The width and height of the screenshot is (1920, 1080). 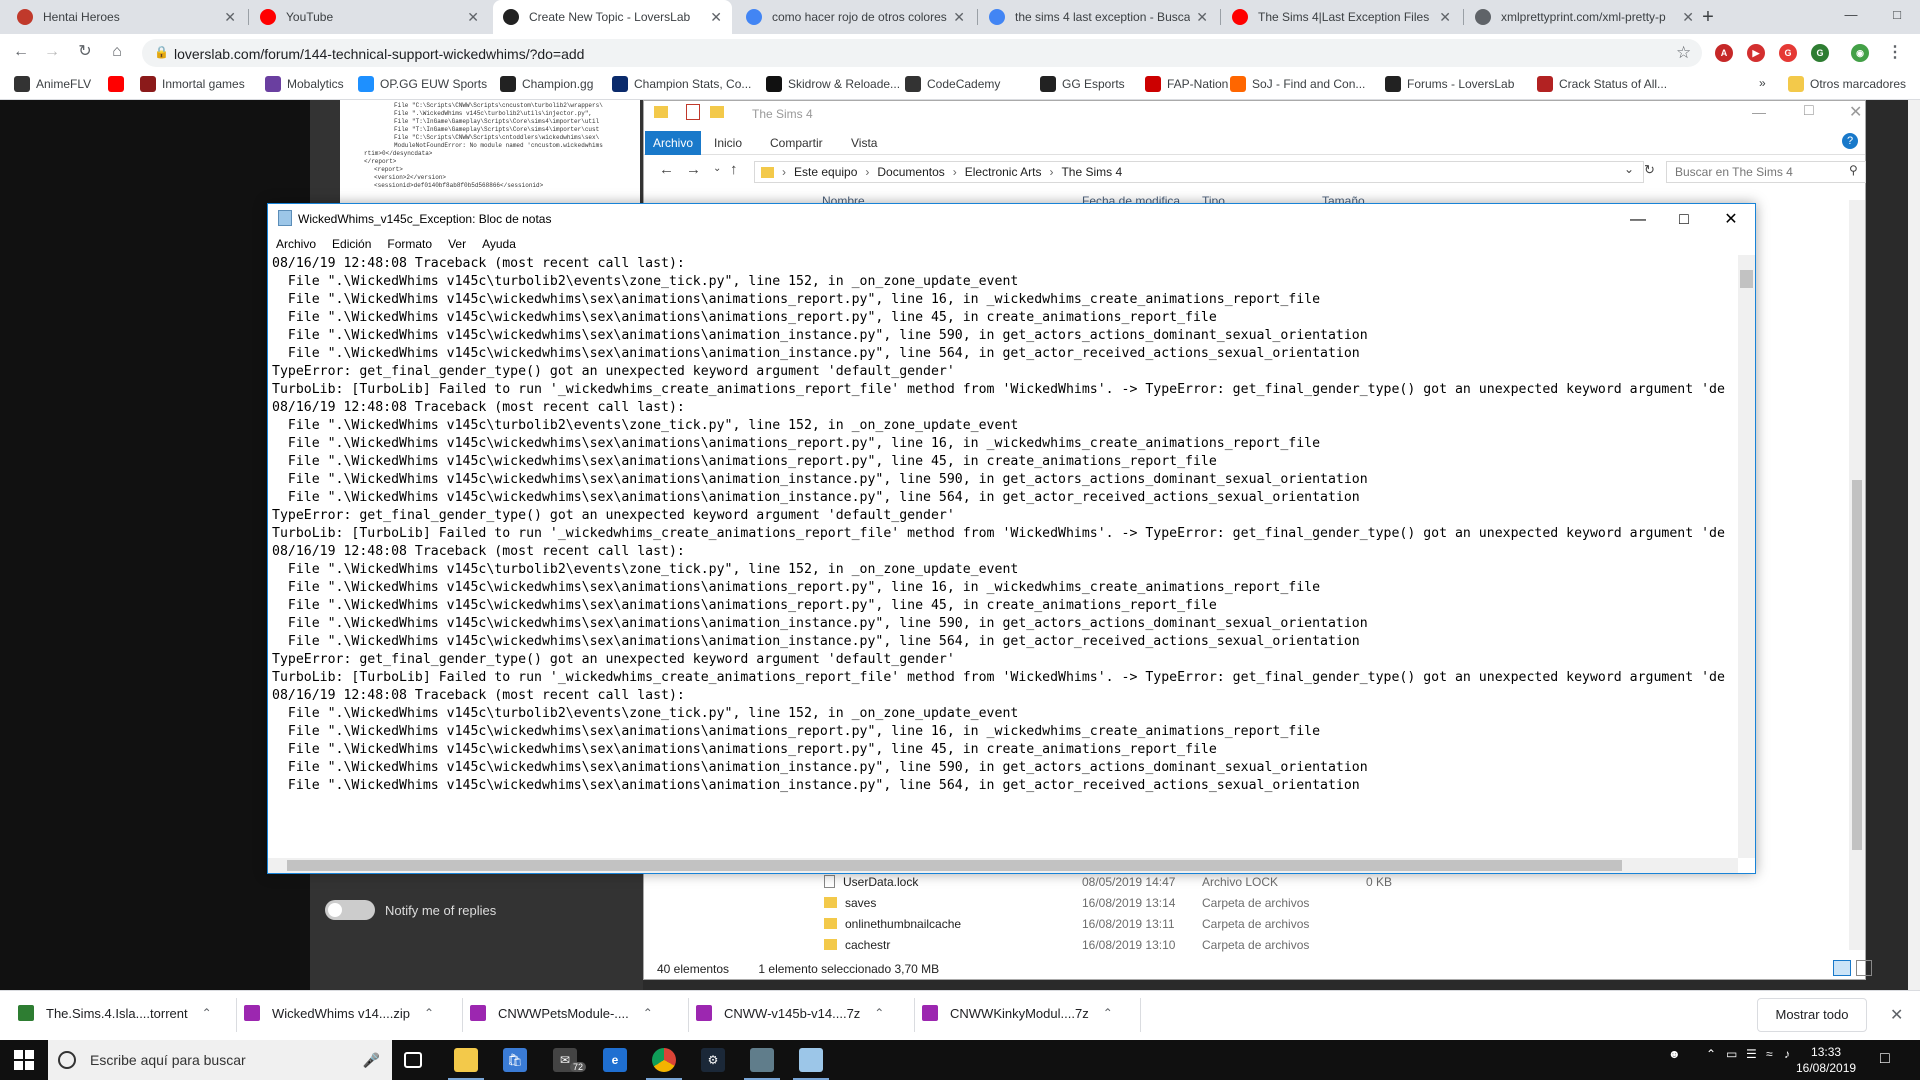 I want to click on ribbon-tab-vista: Vista, so click(x=864, y=143).